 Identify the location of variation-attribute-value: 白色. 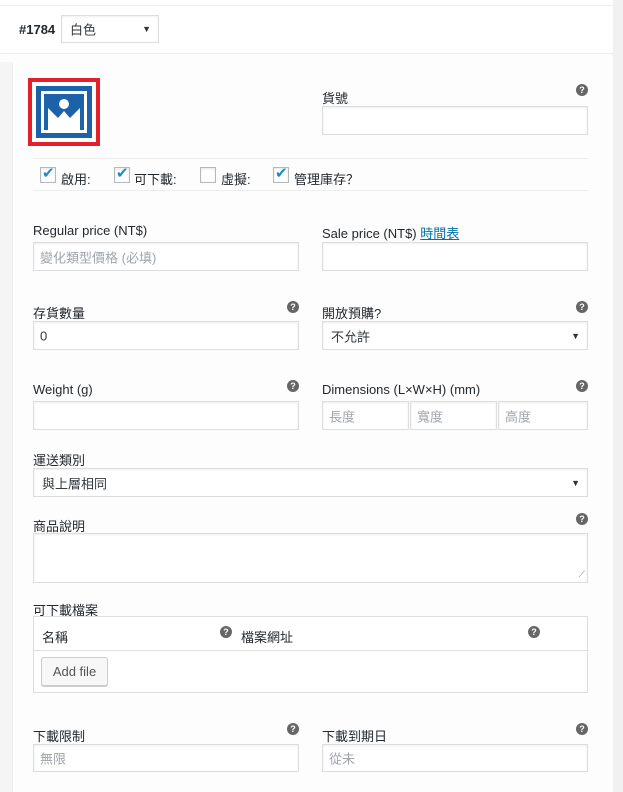
(83, 30).